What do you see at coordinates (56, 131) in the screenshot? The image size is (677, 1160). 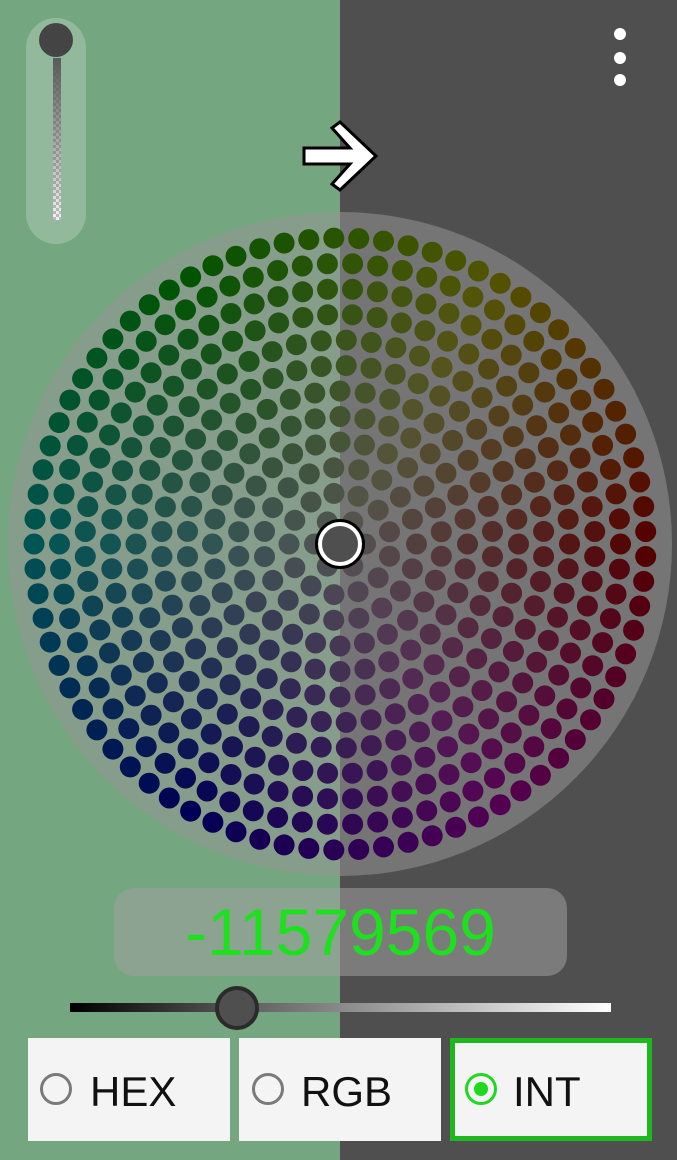 I see `alpha-slider` at bounding box center [56, 131].